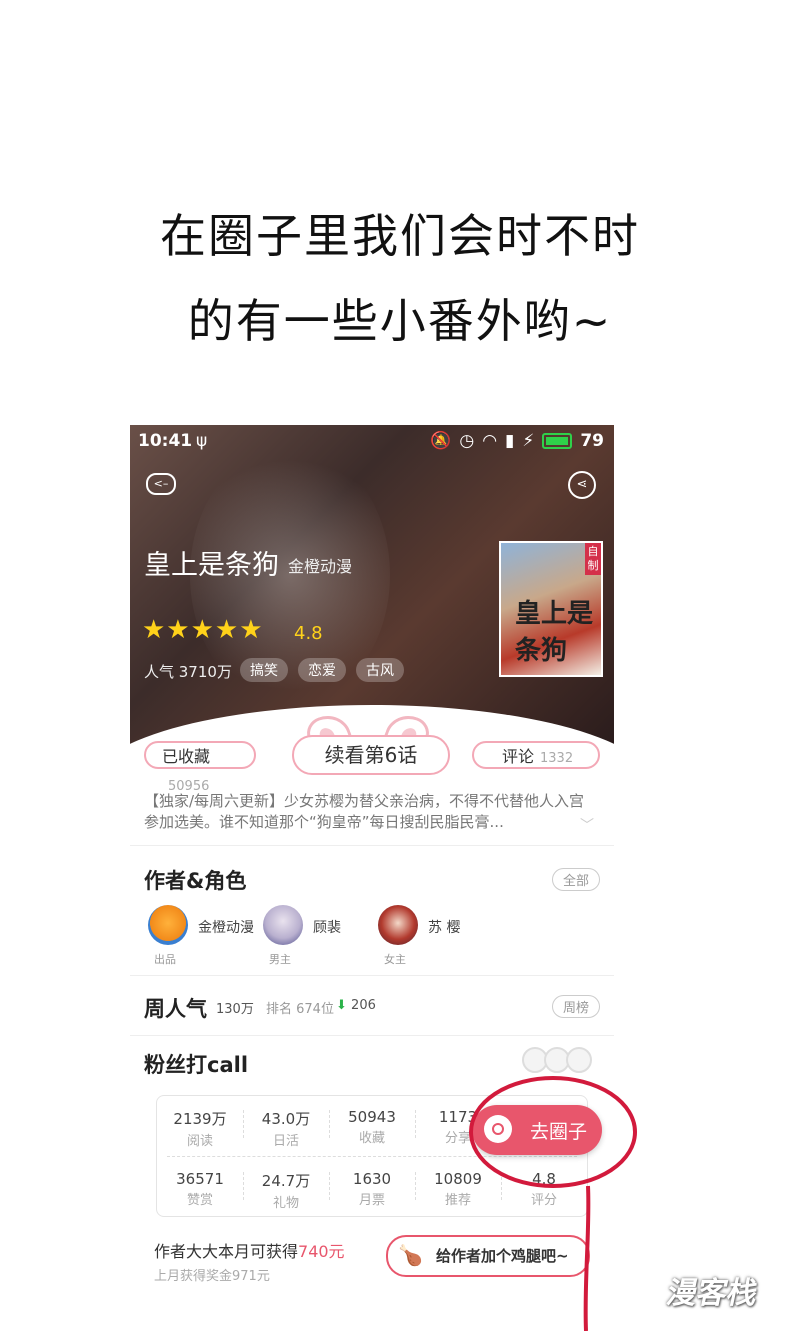 The width and height of the screenshot is (800, 1331). What do you see at coordinates (200, 1129) in the screenshot?
I see `stat-item: 2139万 阅读` at bounding box center [200, 1129].